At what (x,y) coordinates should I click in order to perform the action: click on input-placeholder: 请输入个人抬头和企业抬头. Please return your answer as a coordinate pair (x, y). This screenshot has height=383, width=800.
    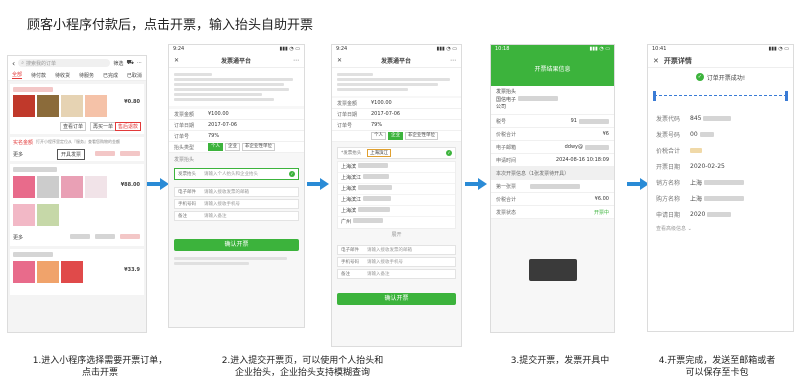
    Looking at the image, I should click on (231, 174).